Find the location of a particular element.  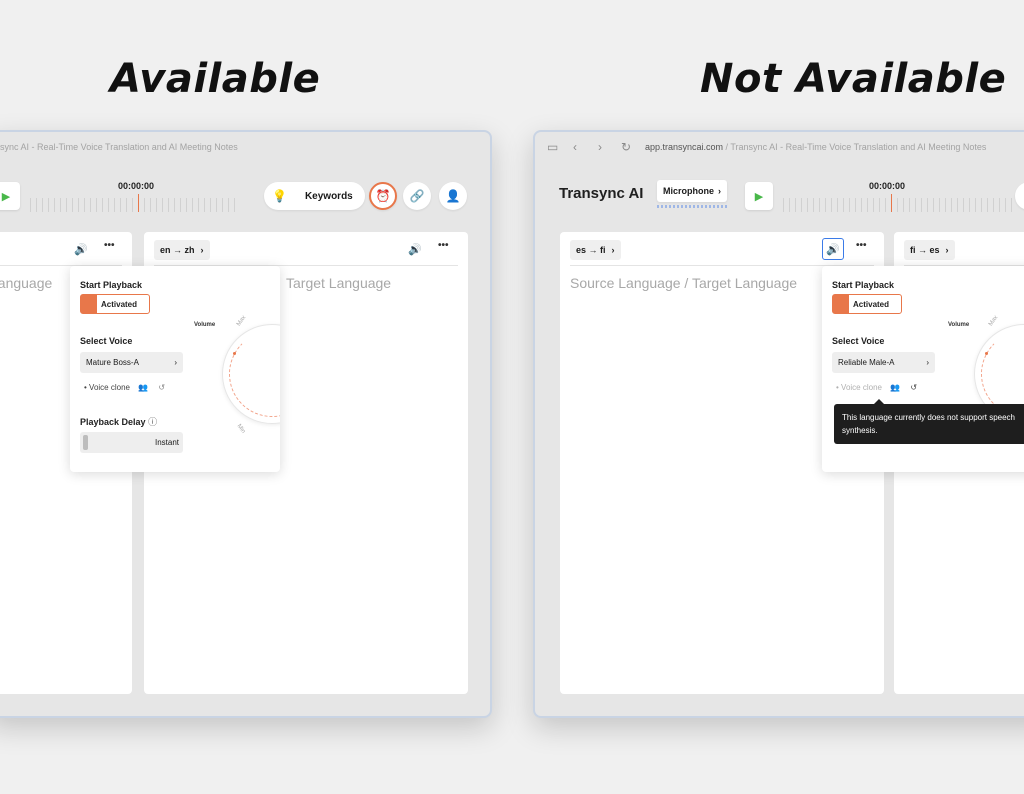

forward-icon: › is located at coordinates (600, 147).